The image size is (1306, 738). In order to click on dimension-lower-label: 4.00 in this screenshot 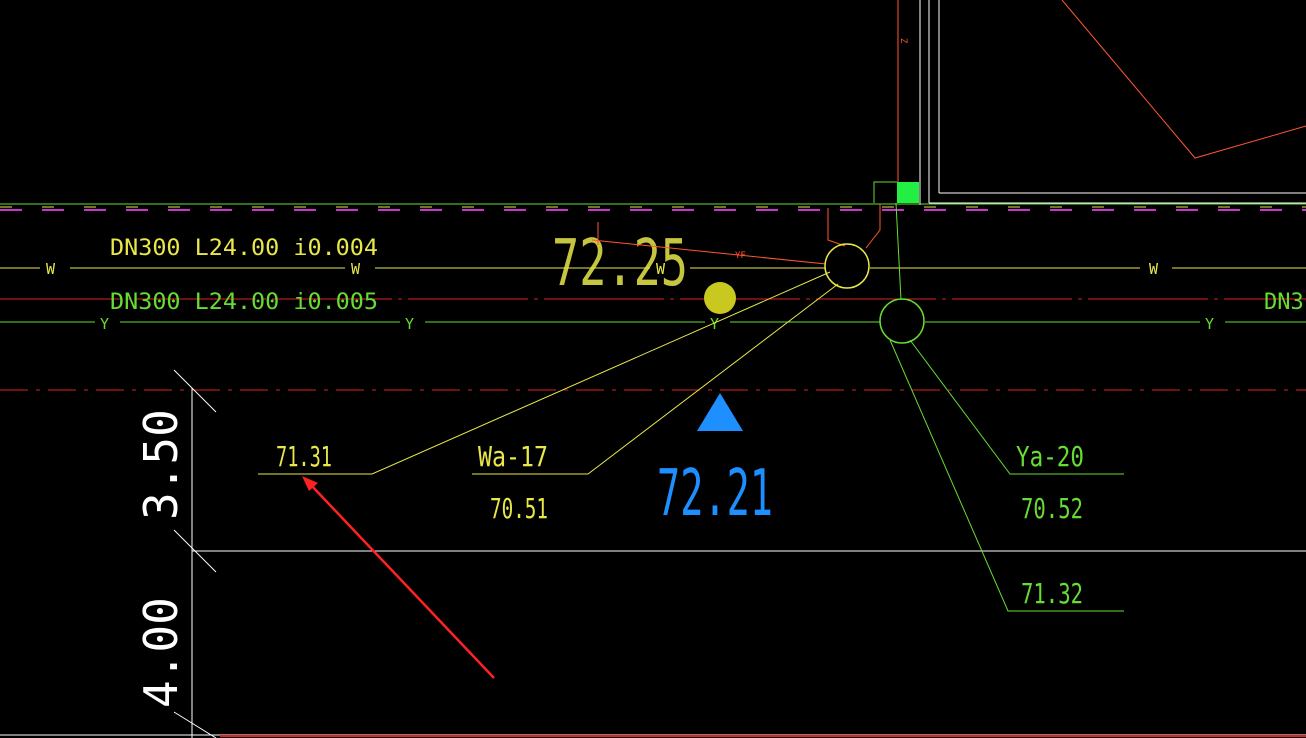, I will do `click(161, 652)`.